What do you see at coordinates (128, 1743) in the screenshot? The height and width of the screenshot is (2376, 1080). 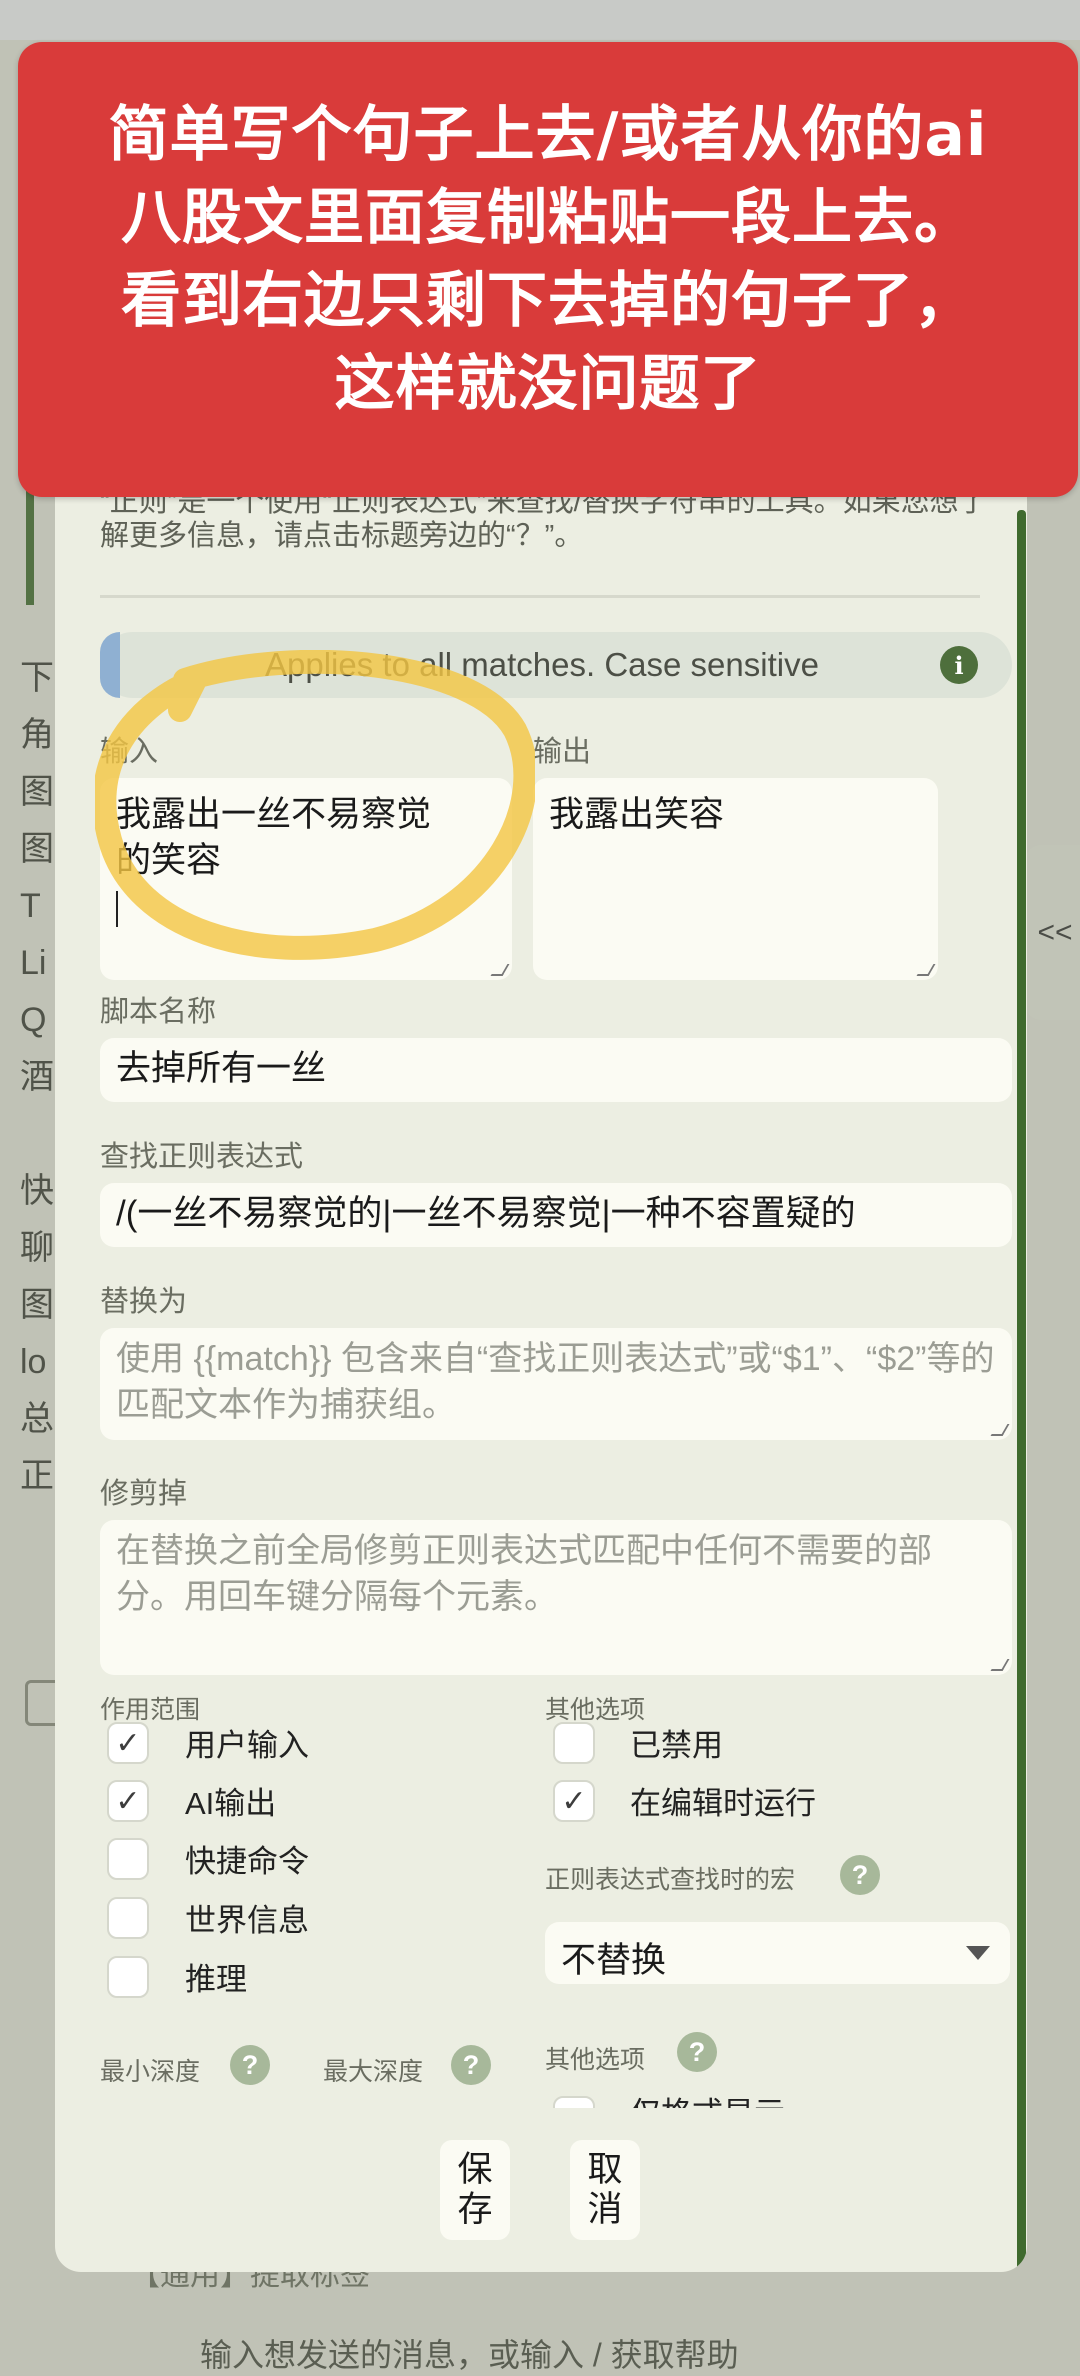 I see `scope-user-input-checkbox: ✓` at bounding box center [128, 1743].